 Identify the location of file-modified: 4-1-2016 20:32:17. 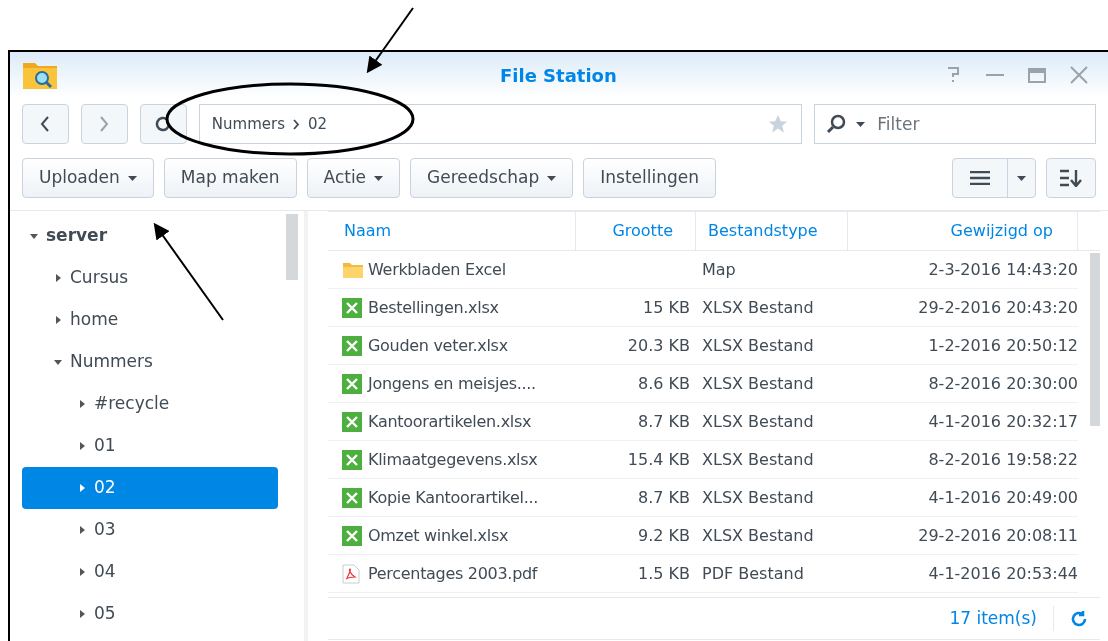
(1002, 421).